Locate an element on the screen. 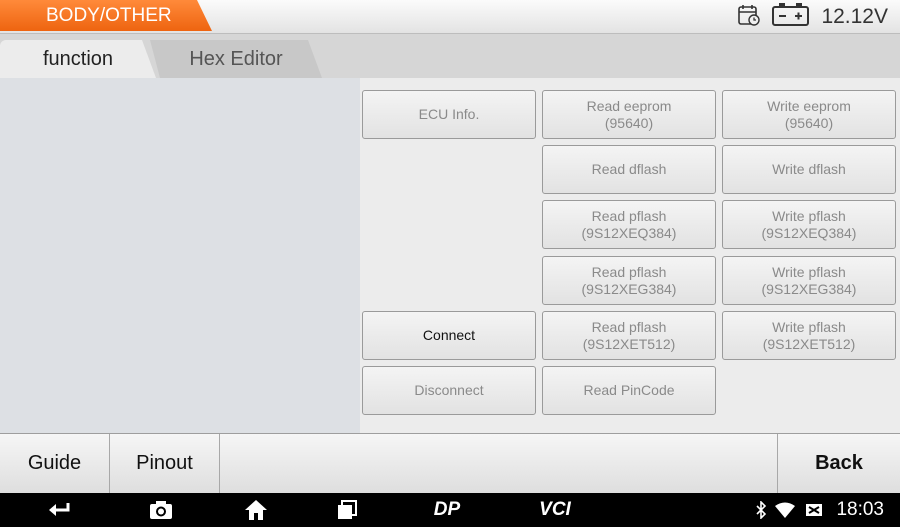  button-label: Disconnect is located at coordinates (449, 390).